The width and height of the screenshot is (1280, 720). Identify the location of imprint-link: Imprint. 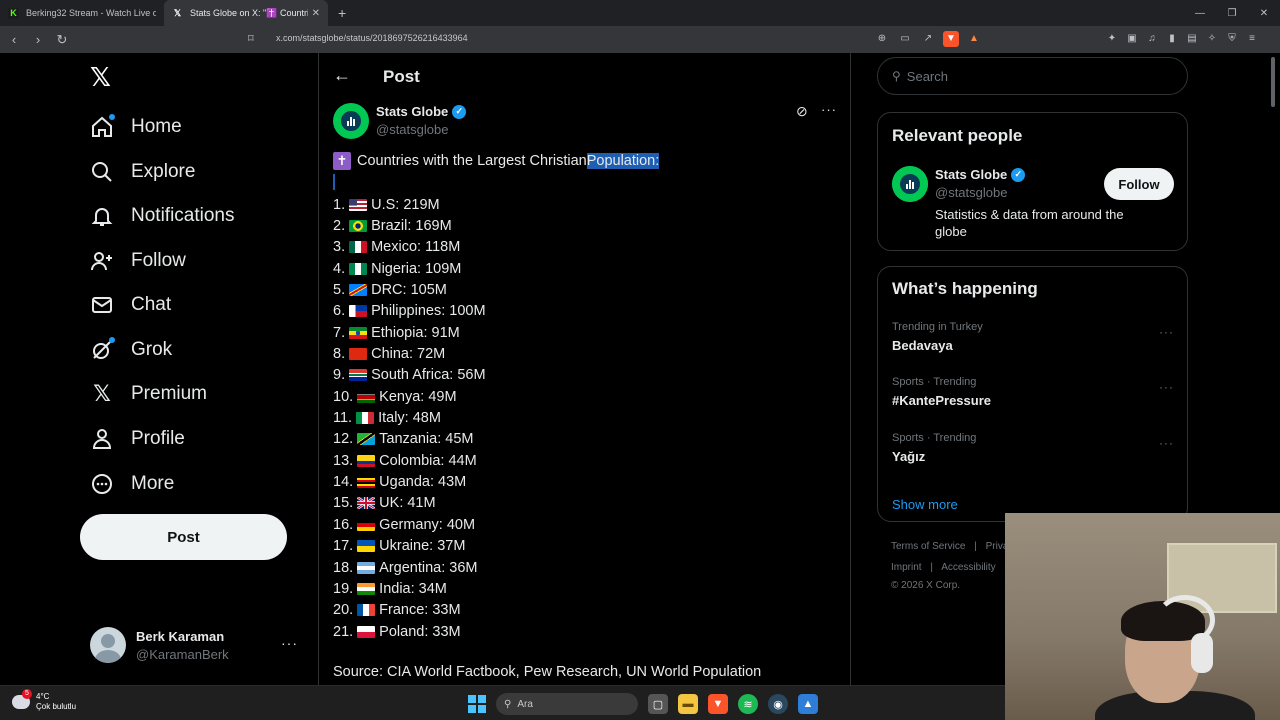
(906, 567).